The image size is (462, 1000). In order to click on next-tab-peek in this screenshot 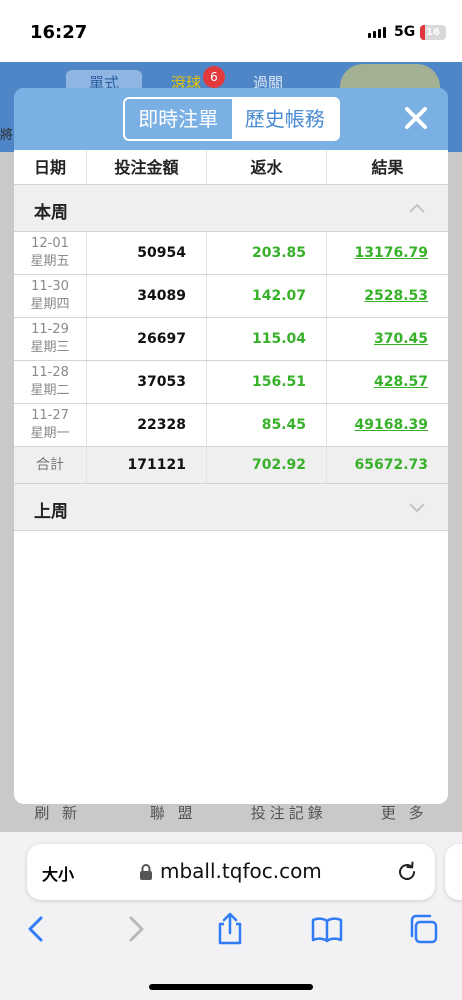, I will do `click(453, 872)`.